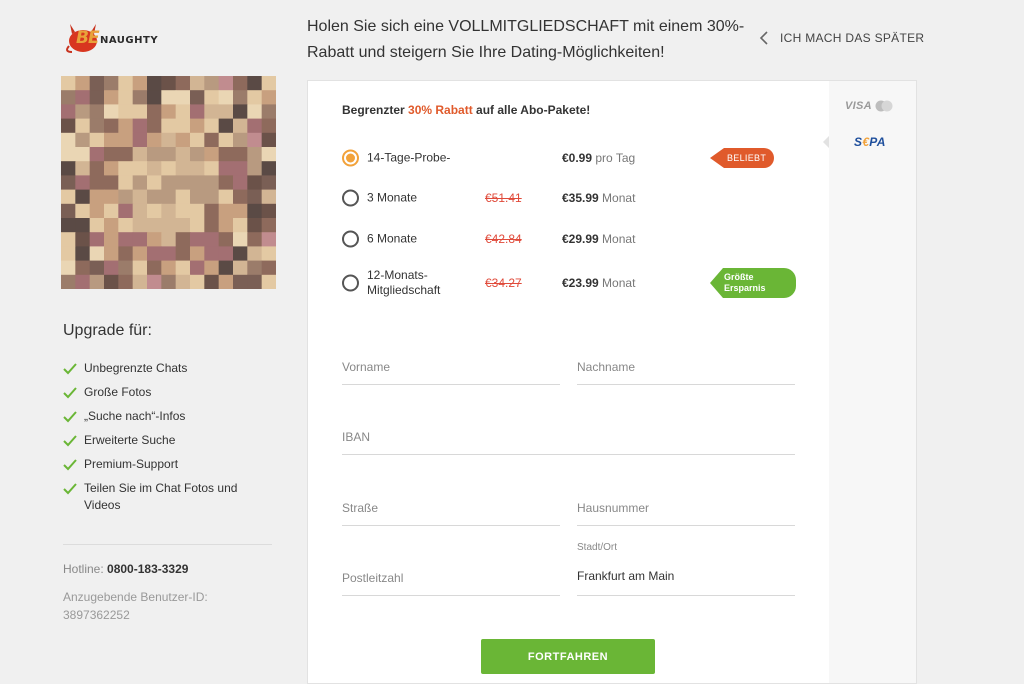 The height and width of the screenshot is (684, 1024). I want to click on feature-item: Unbegrenzte Chats, so click(168, 368).